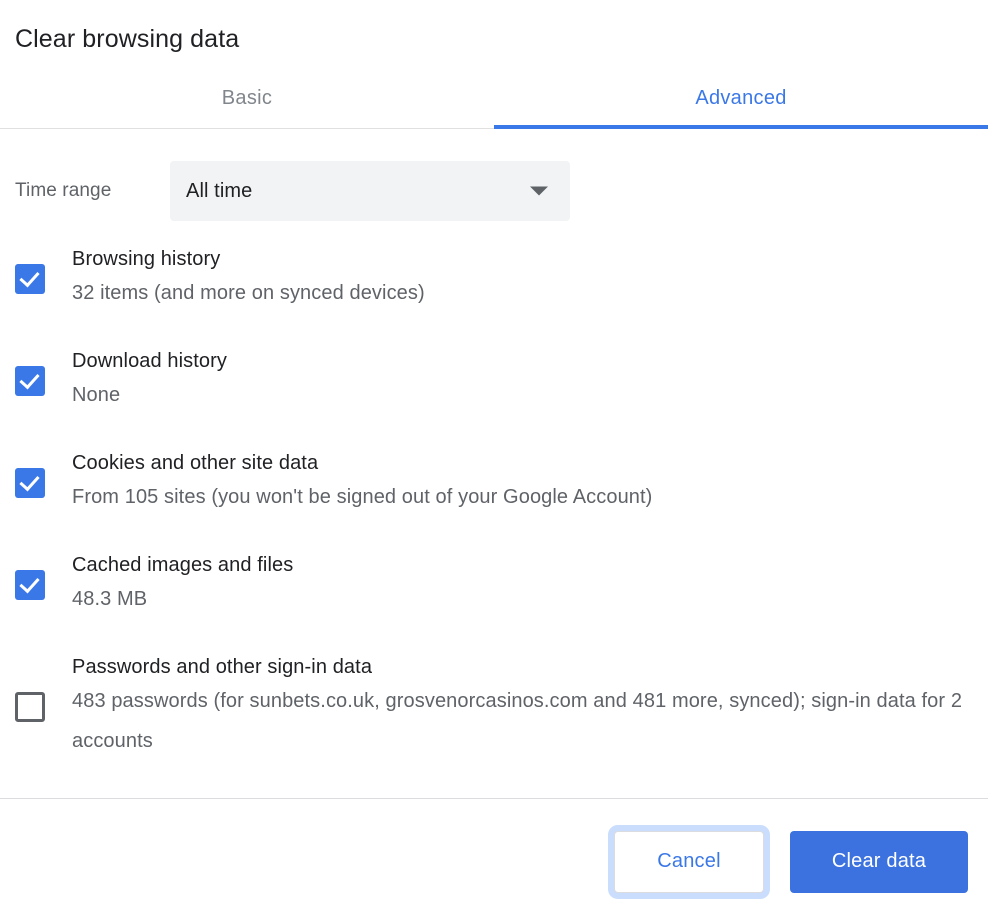  I want to click on page-title: Clear browsing data, so click(127, 39).